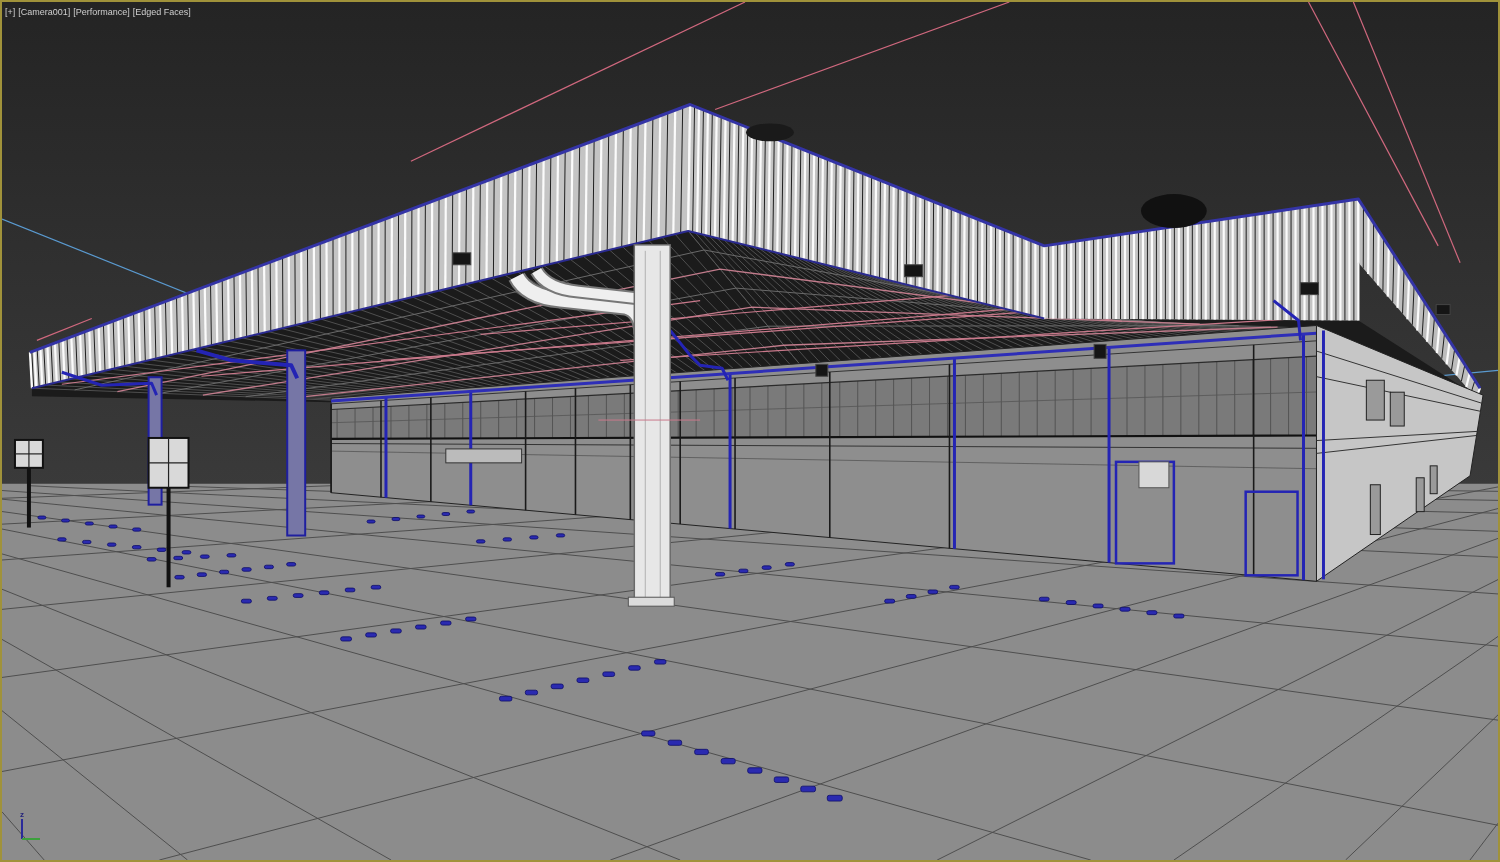 The height and width of the screenshot is (862, 1500). I want to click on axis-label: z, so click(22, 815).